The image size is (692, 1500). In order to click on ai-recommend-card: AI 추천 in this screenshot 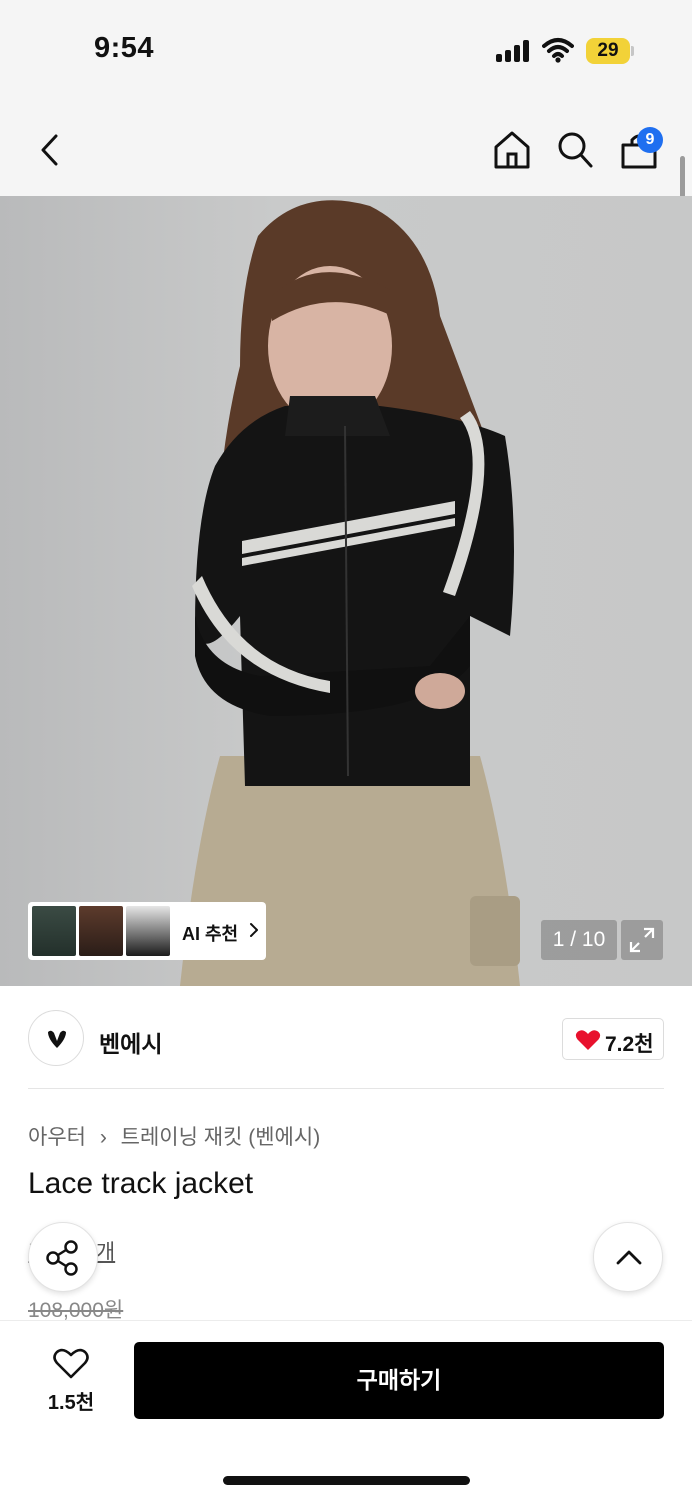, I will do `click(147, 931)`.